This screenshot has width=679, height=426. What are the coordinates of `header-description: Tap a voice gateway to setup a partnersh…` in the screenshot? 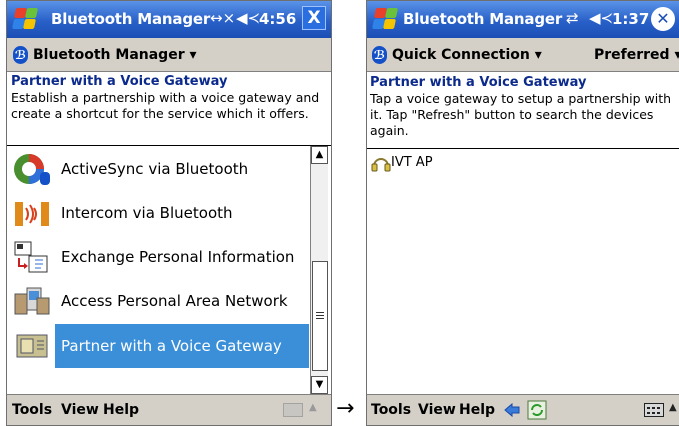 It's located at (521, 114).